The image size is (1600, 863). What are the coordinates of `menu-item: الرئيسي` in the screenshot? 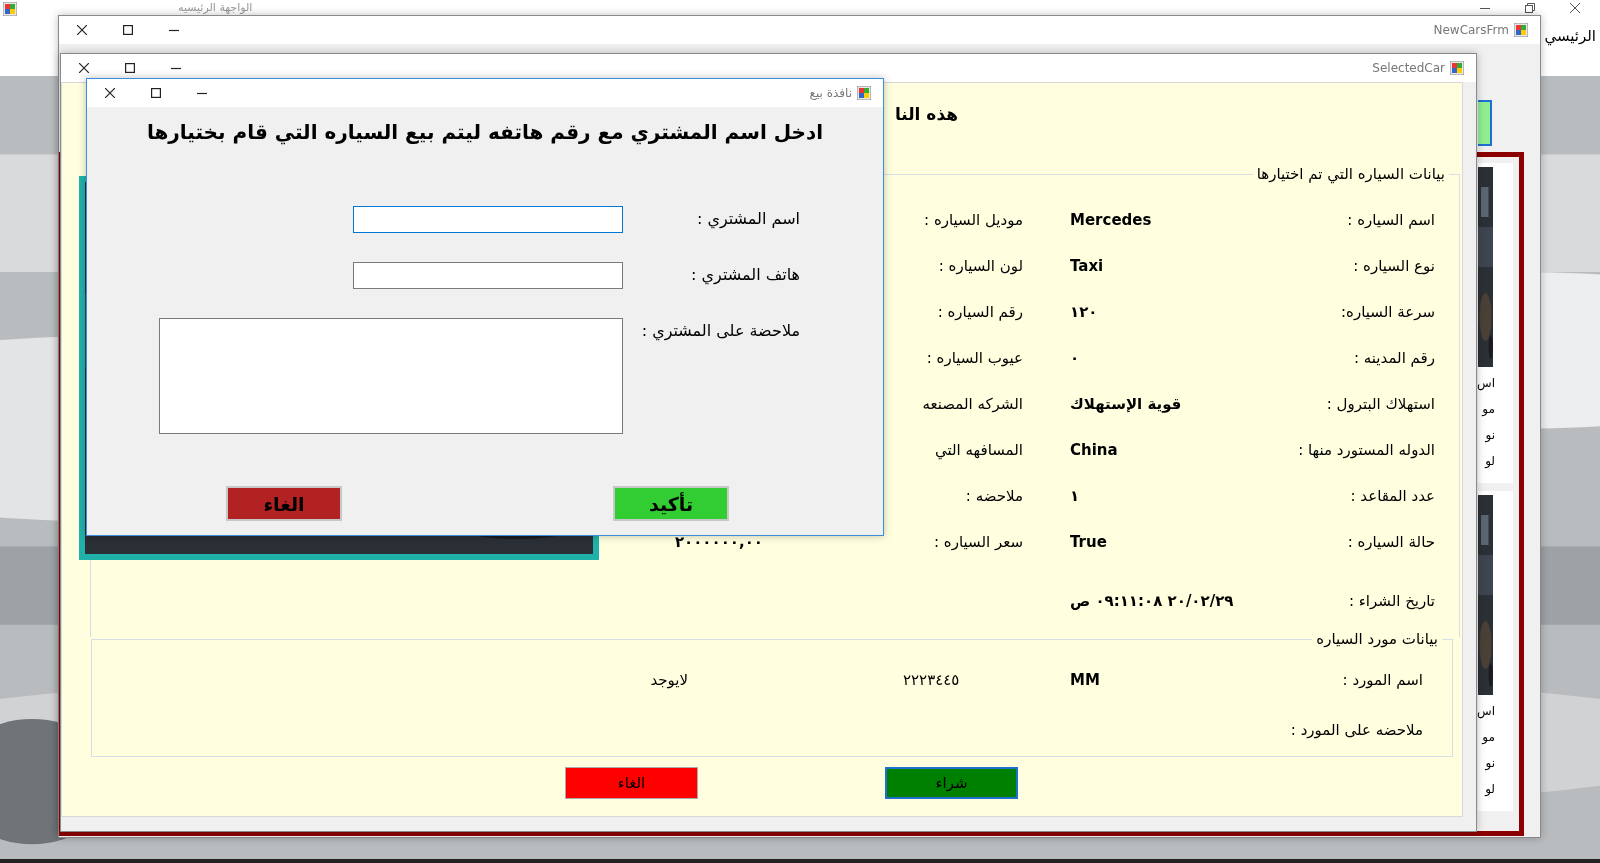 It's located at (1572, 36).